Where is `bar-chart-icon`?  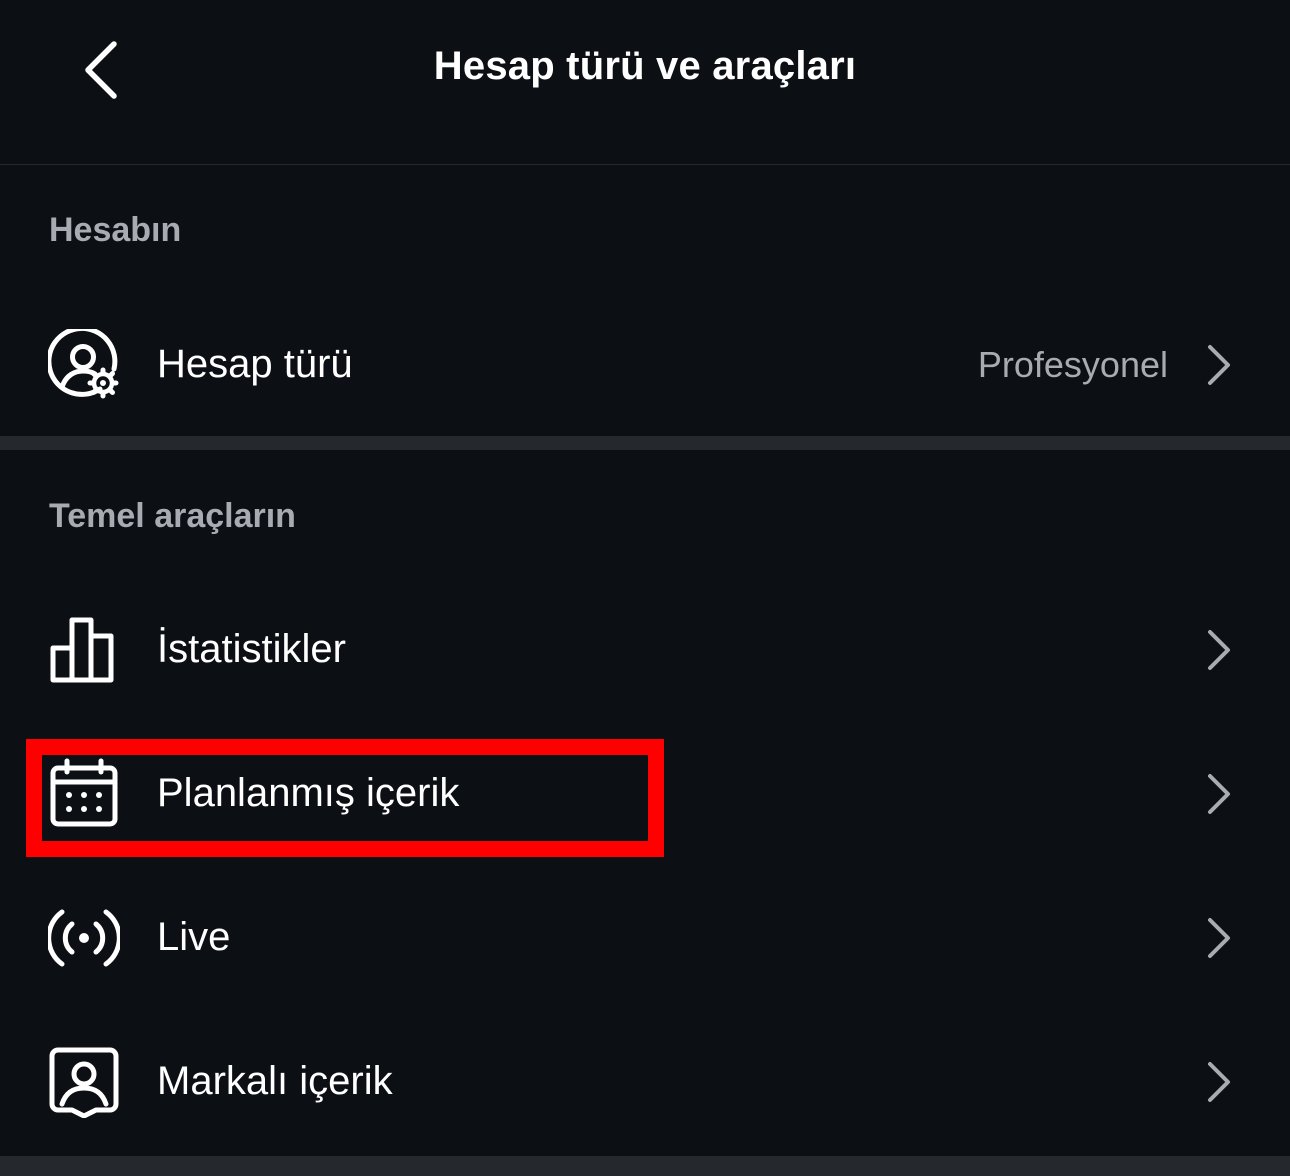 bar-chart-icon is located at coordinates (82, 650).